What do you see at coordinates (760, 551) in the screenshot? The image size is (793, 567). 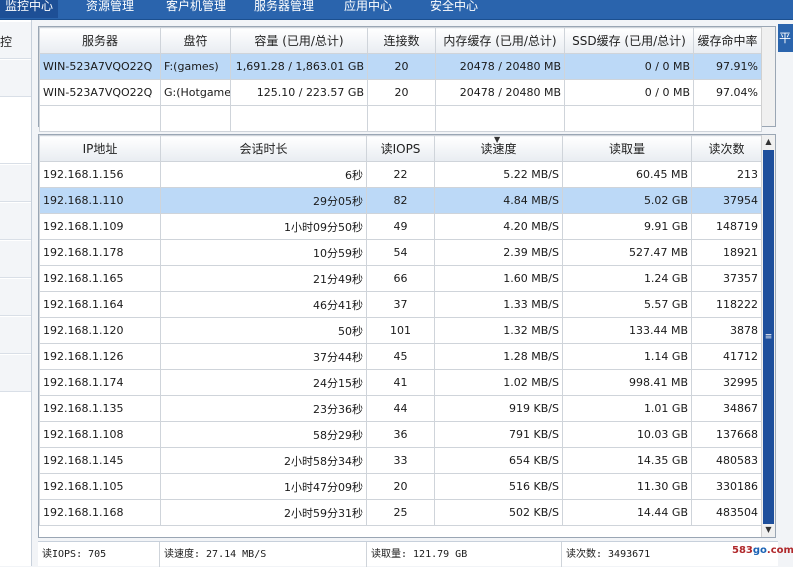 I see `watermark-logo: 583go.com` at bounding box center [760, 551].